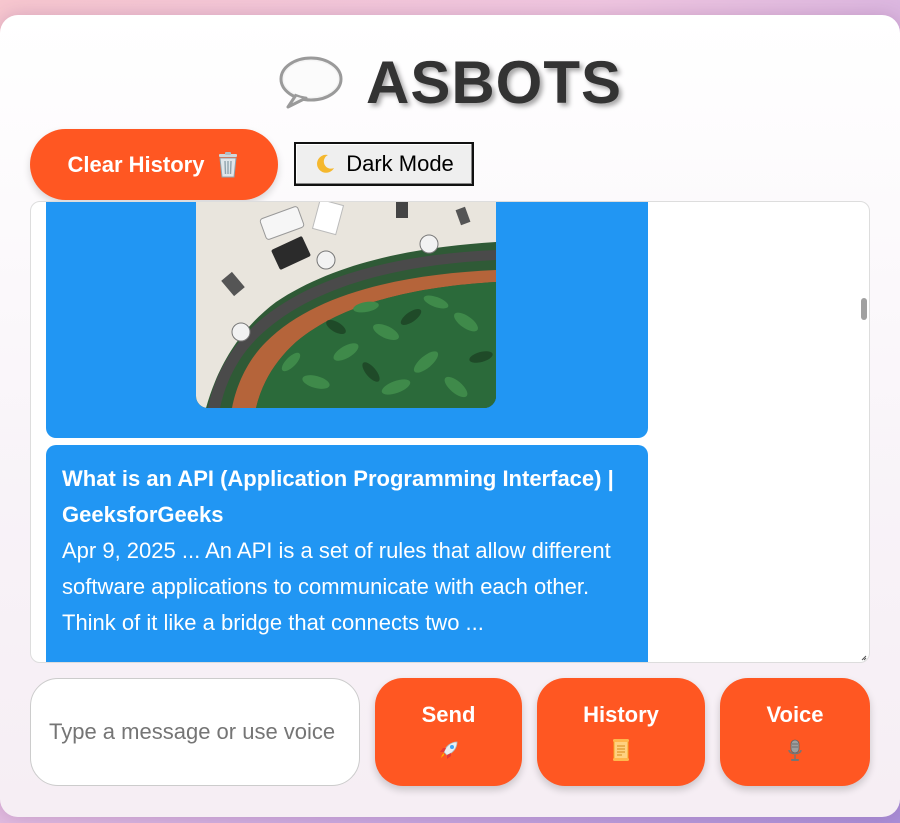  I want to click on clear-history-button: Clear History, so click(154, 164).